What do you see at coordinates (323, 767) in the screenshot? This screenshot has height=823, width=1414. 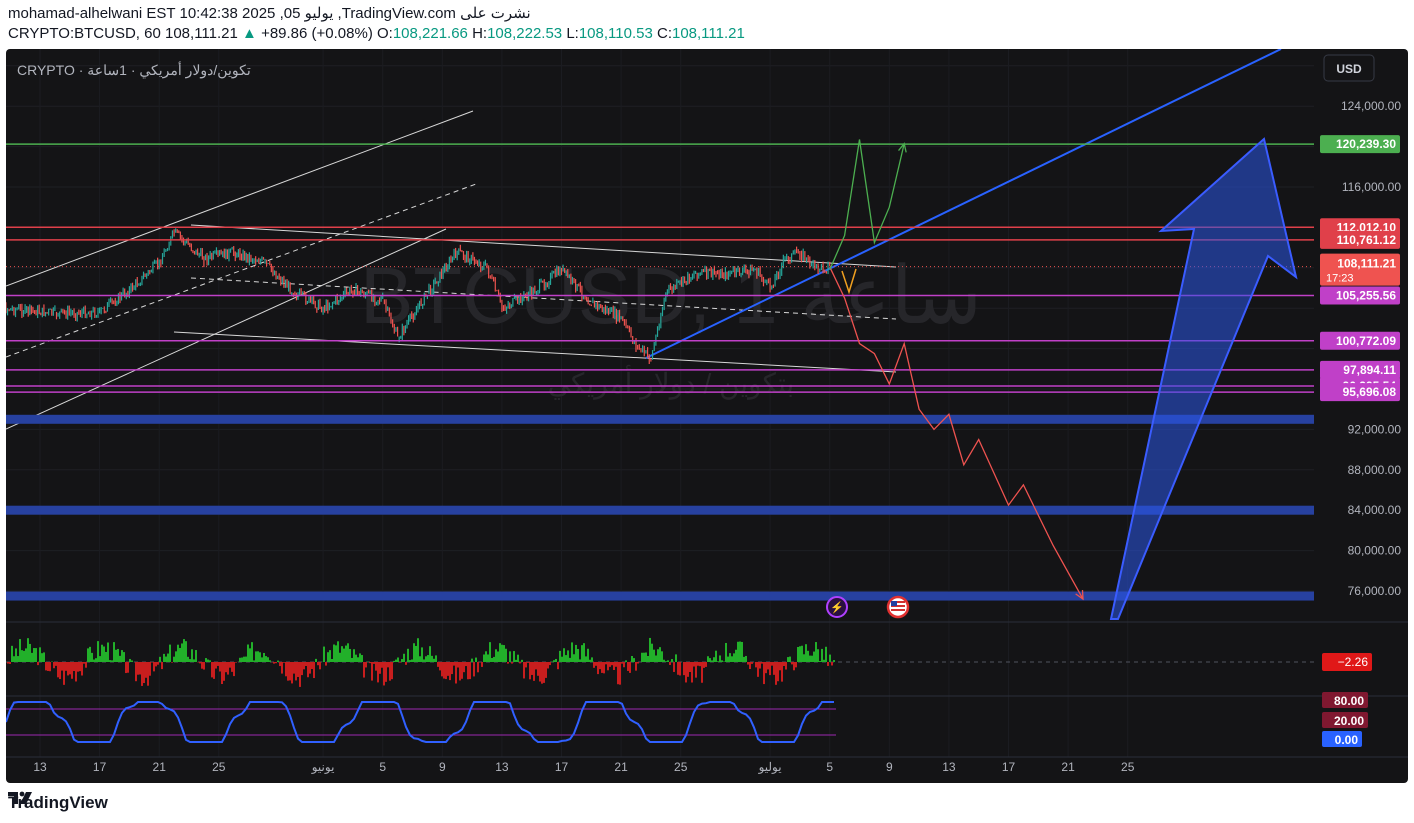 I see `time-tick-label: يونيو` at bounding box center [323, 767].